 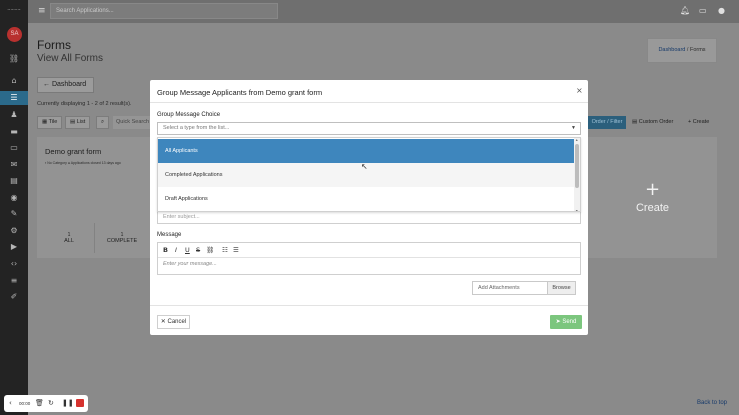 I want to click on tile-view-button: ▦ Tile, so click(x=50, y=122).